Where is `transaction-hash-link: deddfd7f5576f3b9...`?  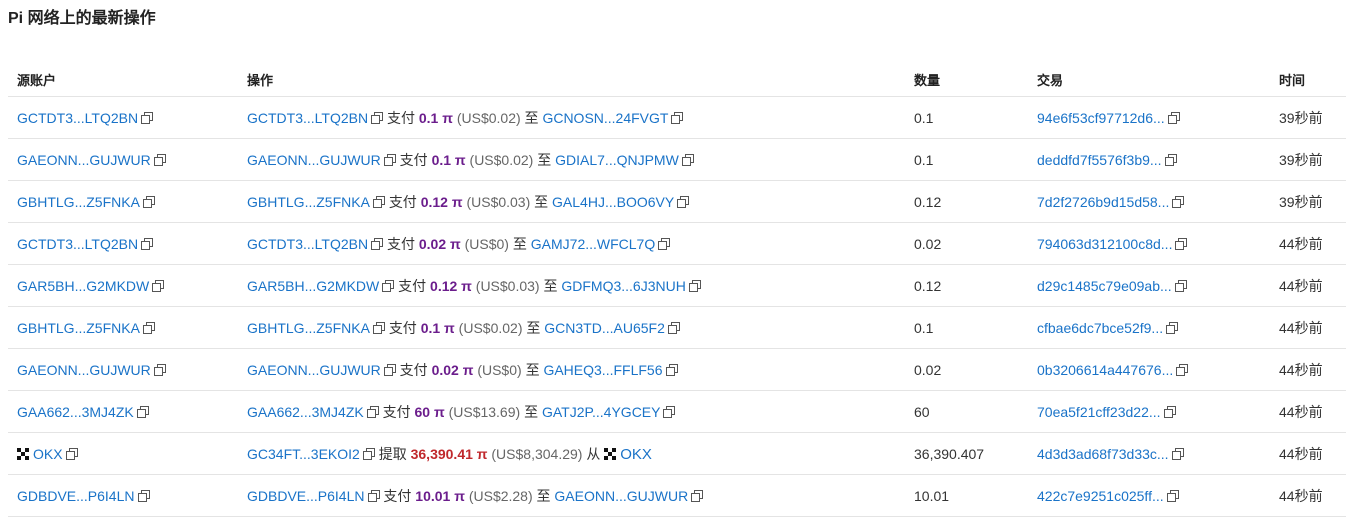 transaction-hash-link: deddfd7f5576f3b9... is located at coordinates (1099, 160).